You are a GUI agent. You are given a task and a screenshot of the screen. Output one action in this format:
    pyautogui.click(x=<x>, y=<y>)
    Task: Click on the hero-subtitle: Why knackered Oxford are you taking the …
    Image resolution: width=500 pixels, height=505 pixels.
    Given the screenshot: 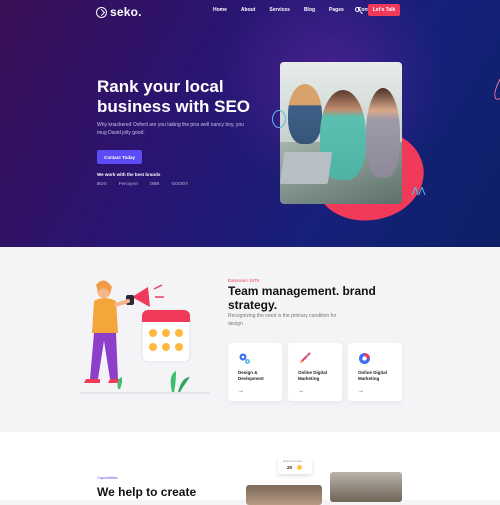 What is the action you would take?
    pyautogui.click(x=170, y=129)
    